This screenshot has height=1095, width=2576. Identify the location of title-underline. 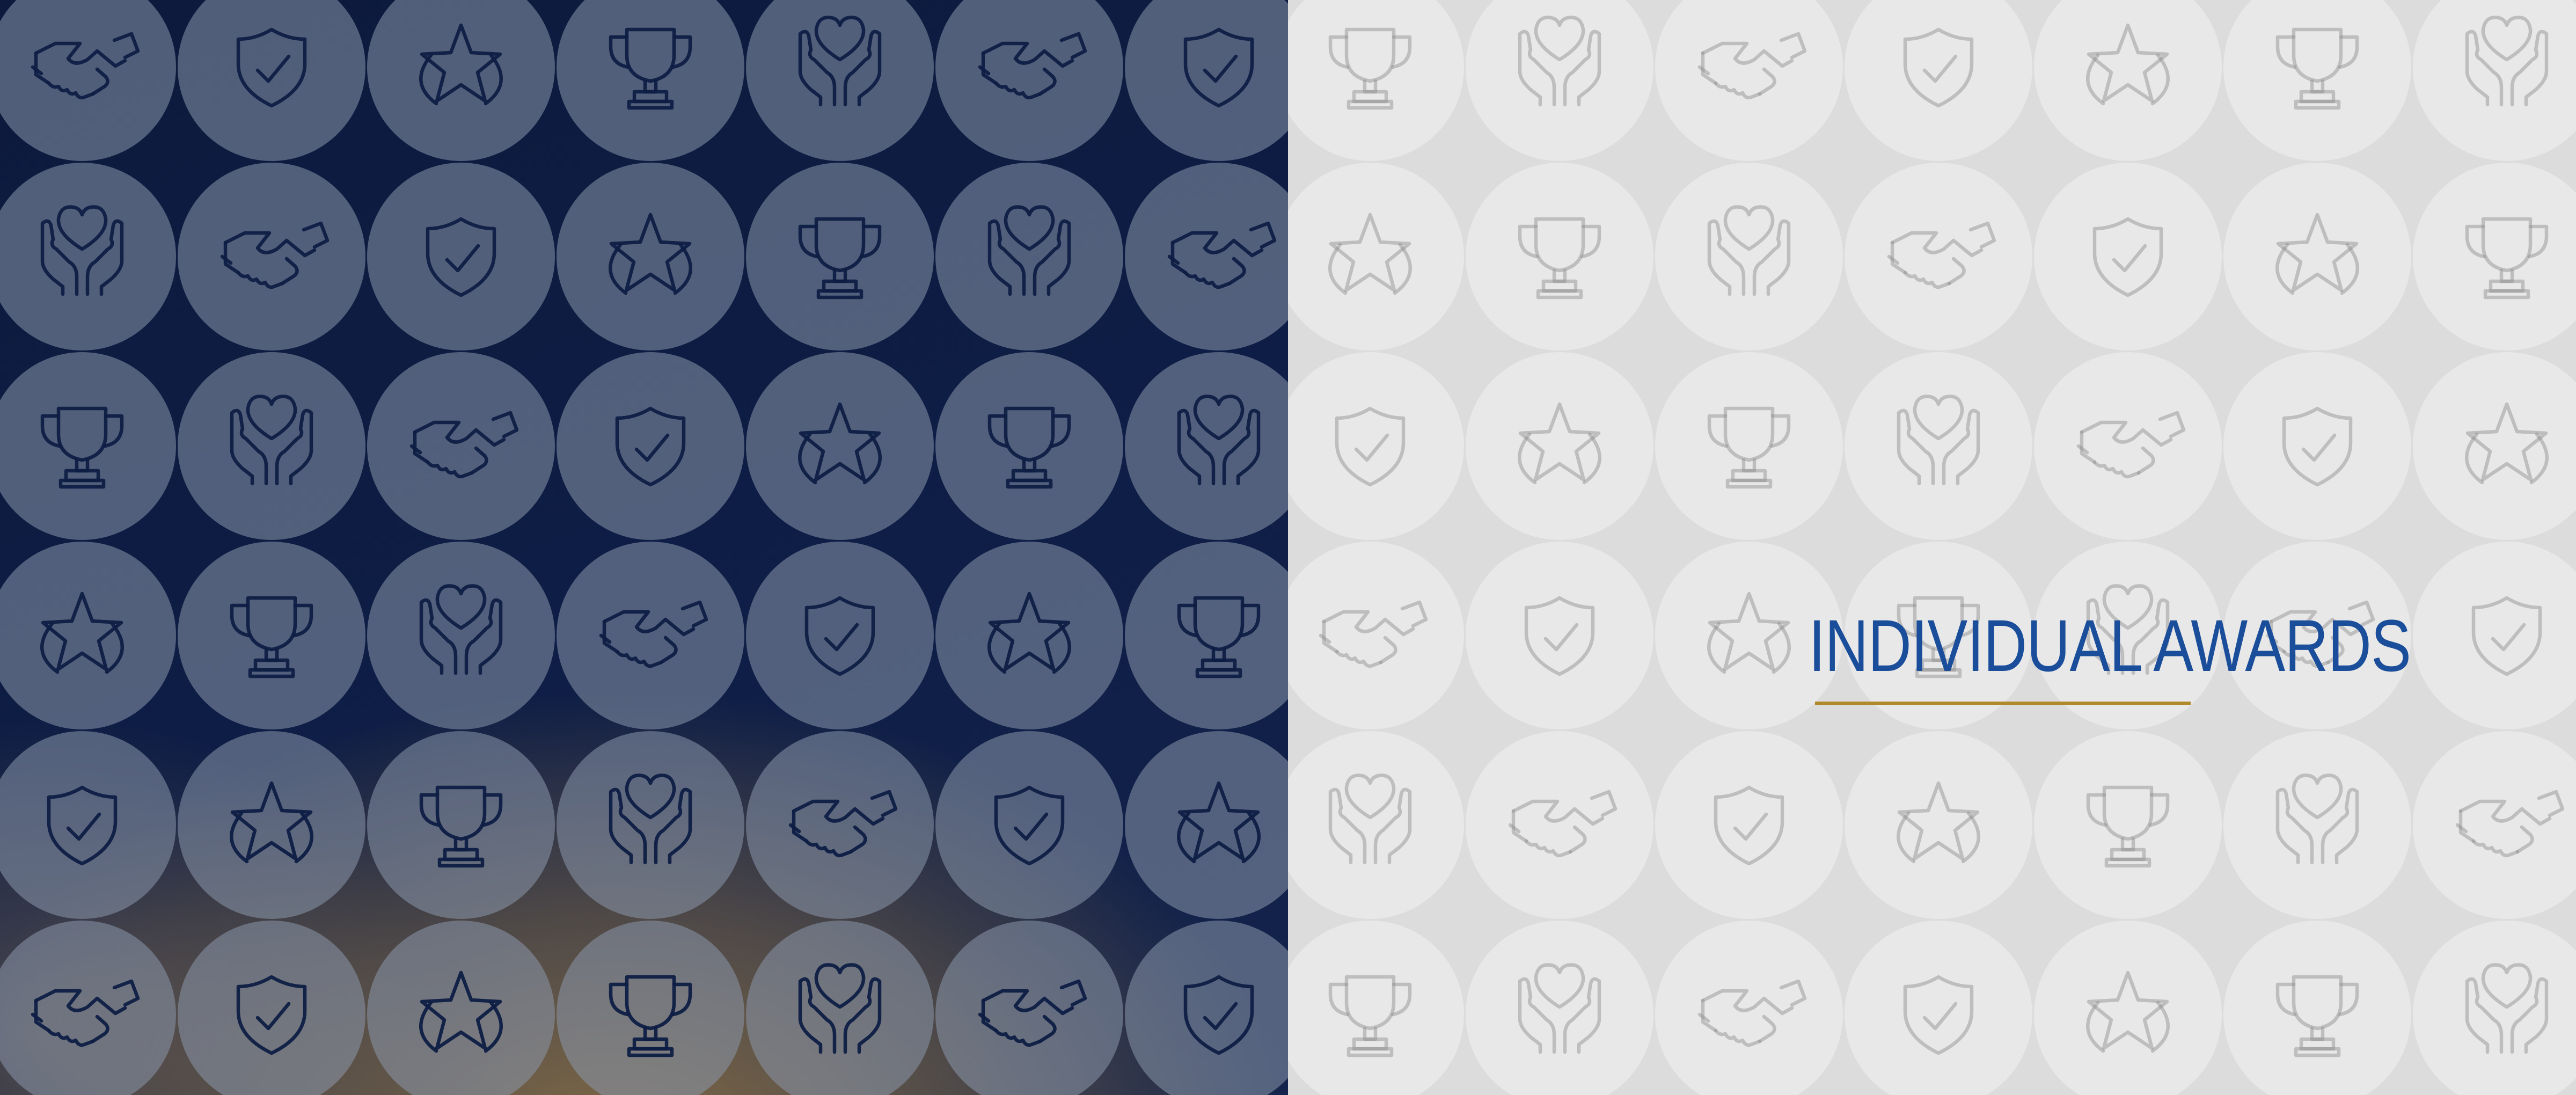
(2003, 703).